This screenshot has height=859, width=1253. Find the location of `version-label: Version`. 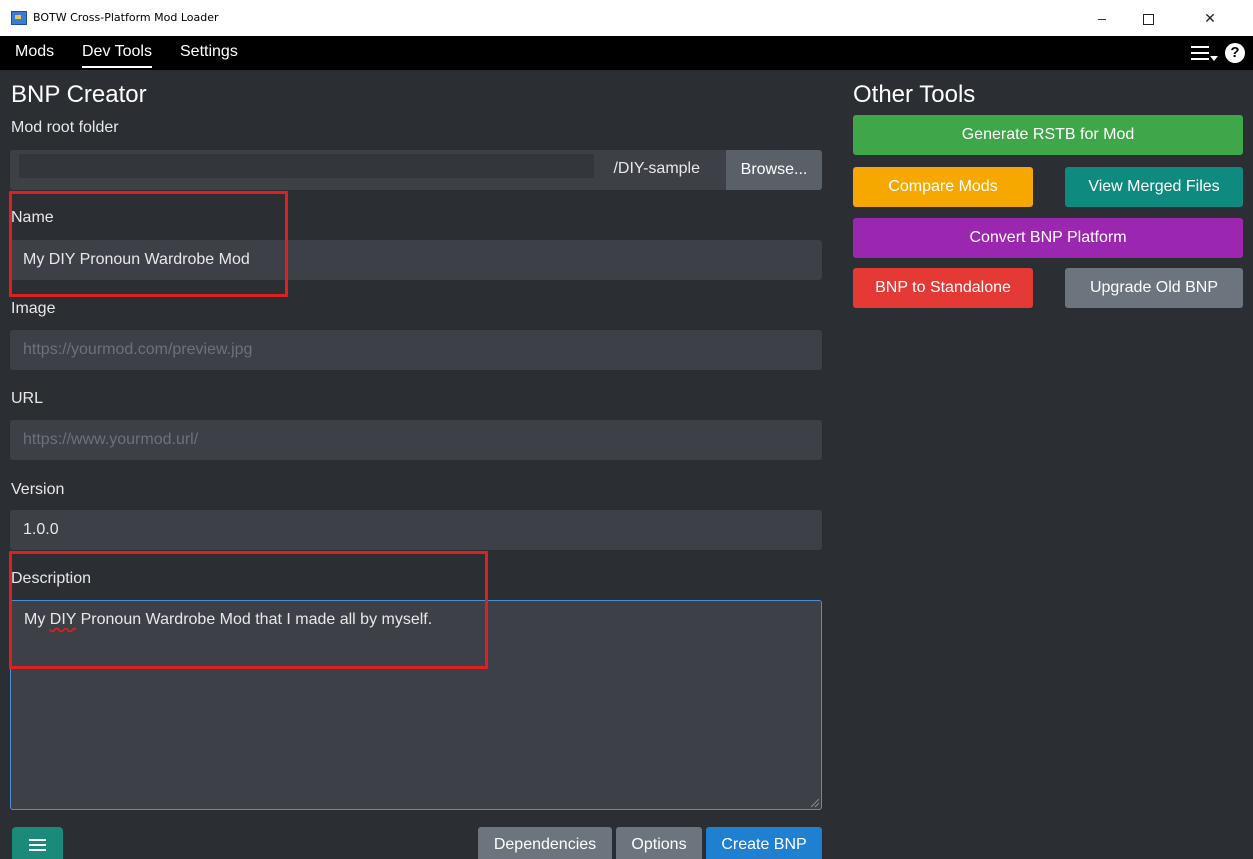

version-label: Version is located at coordinates (38, 489).